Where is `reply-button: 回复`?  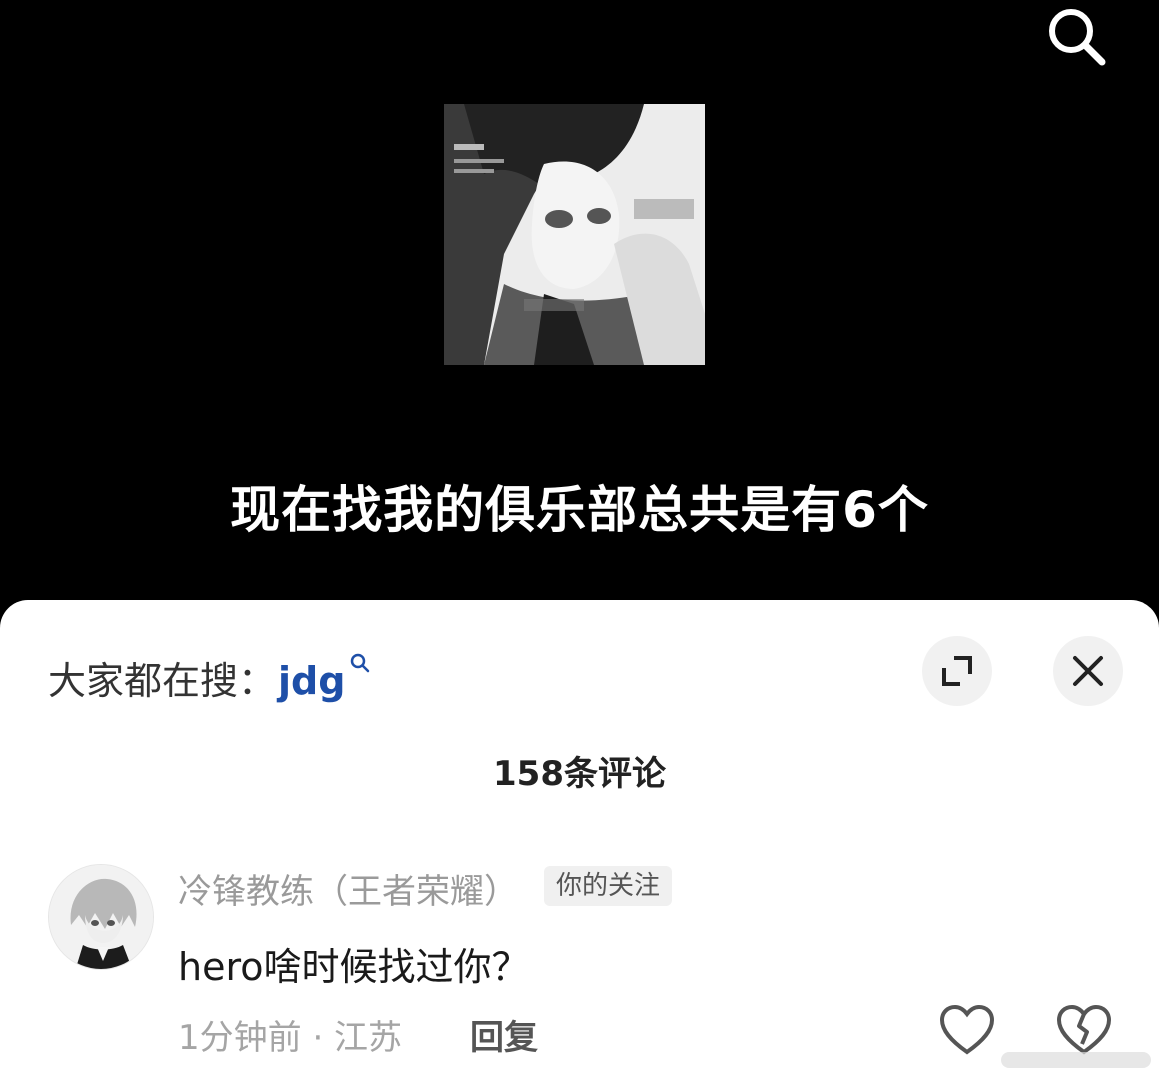 reply-button: 回复 is located at coordinates (504, 1034).